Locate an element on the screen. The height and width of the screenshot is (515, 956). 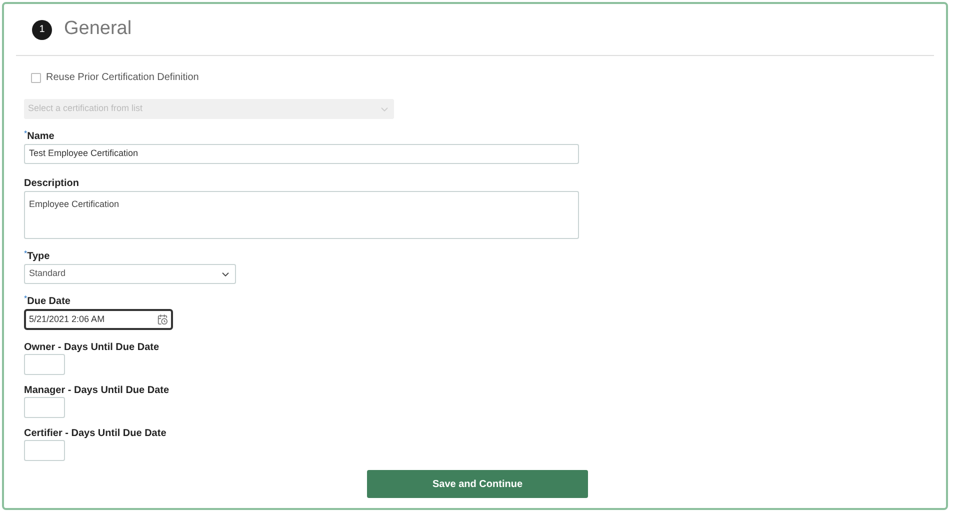
field-label: Certifier - Days Until Due Date is located at coordinates (95, 433).